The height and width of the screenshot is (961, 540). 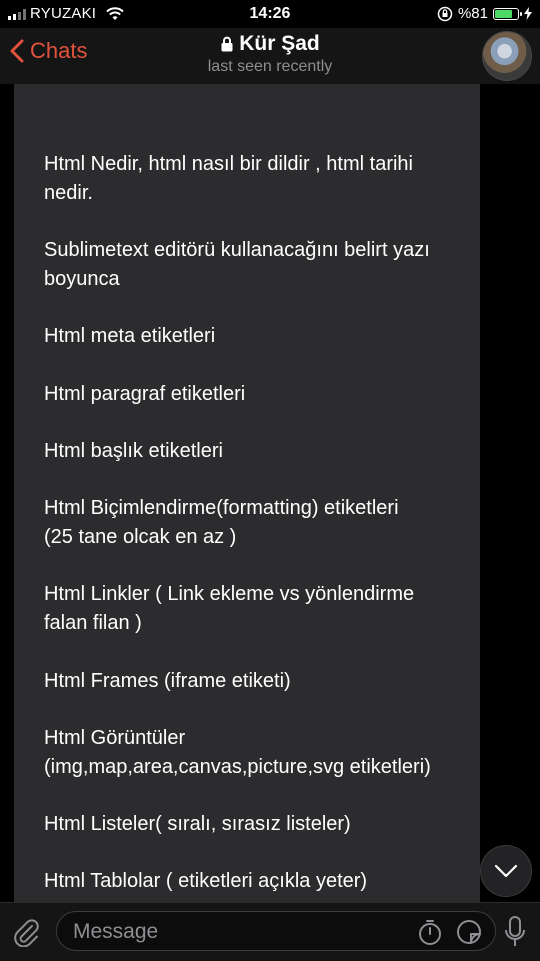 I want to click on status-bar: RYUZAKI 14:26 %81, so click(x=270, y=14).